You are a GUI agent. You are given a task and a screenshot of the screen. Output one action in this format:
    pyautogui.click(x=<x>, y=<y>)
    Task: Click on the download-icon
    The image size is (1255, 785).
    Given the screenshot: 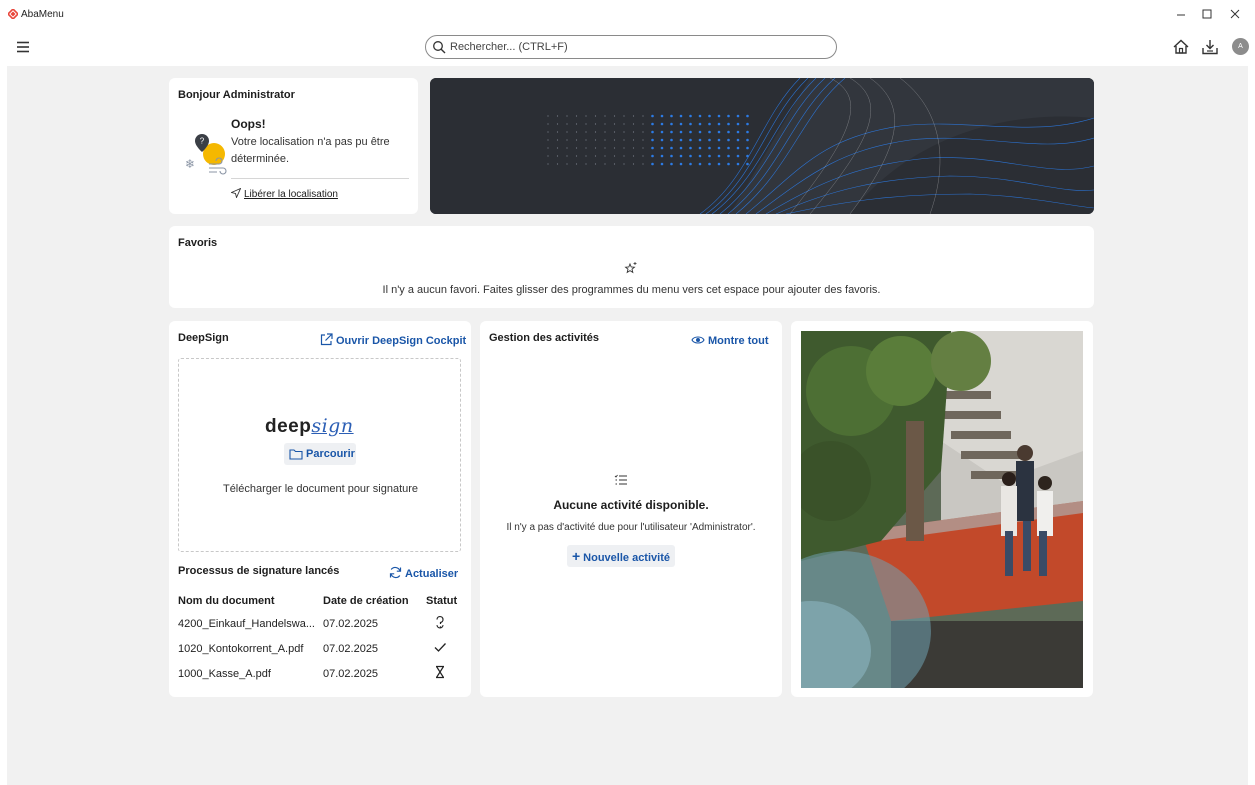 What is the action you would take?
    pyautogui.click(x=1210, y=47)
    